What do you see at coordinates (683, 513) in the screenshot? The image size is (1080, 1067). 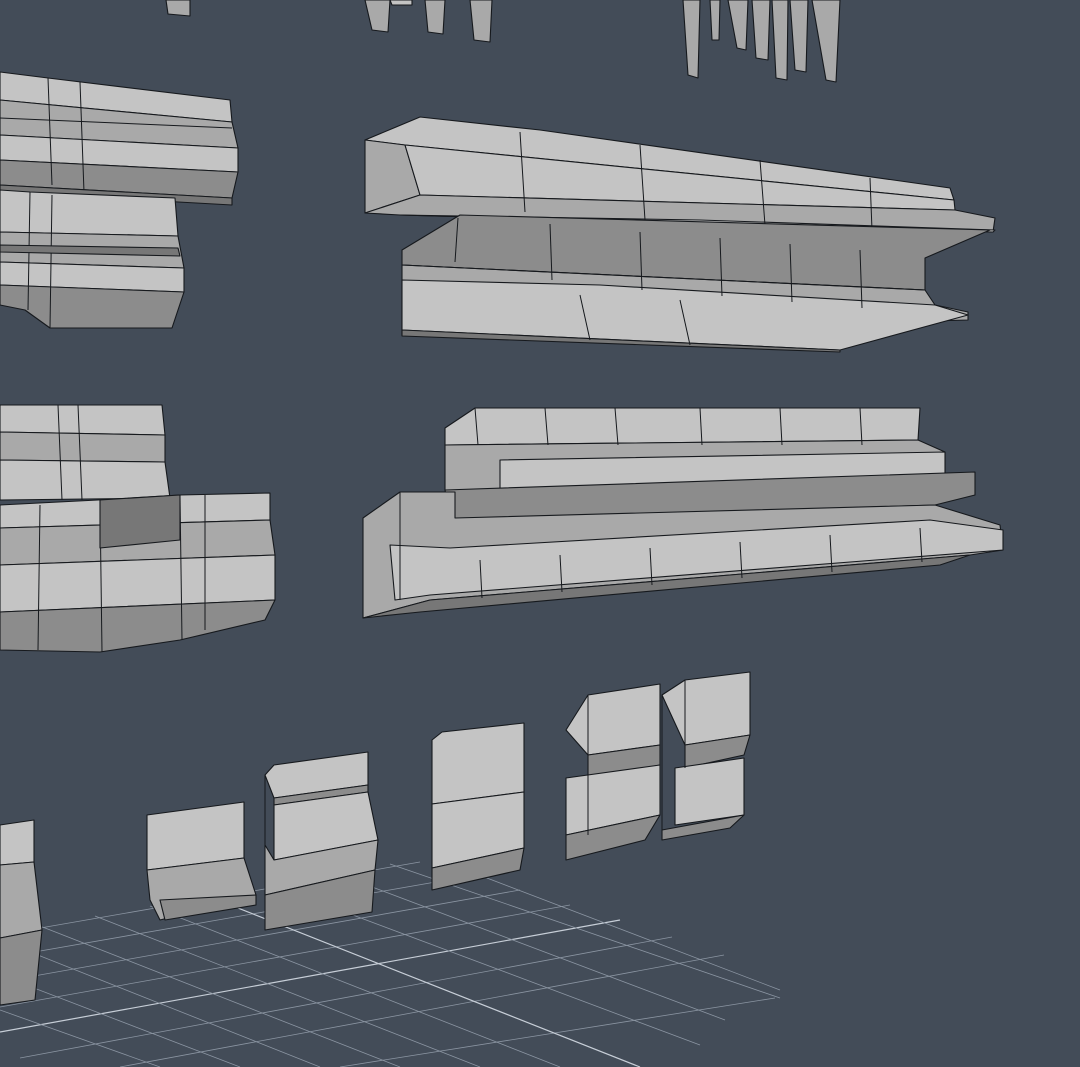 I see `shelf-middle-right` at bounding box center [683, 513].